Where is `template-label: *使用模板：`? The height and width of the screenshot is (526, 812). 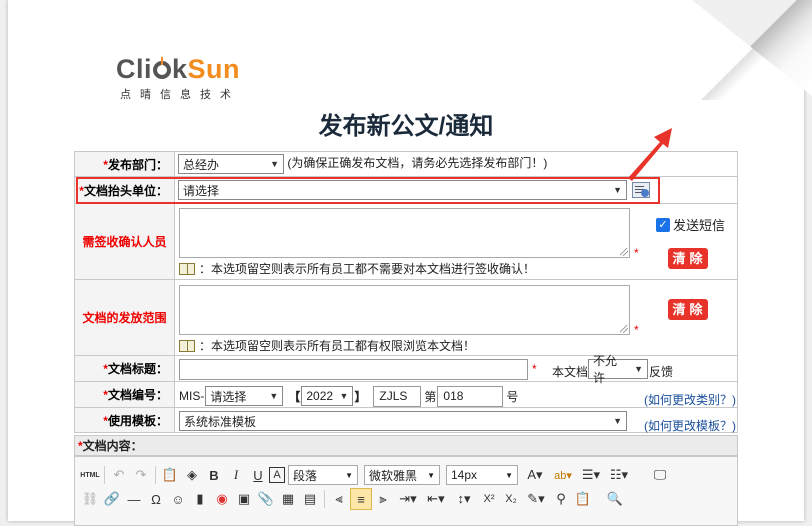
template-label: *使用模板： is located at coordinates (124, 420).